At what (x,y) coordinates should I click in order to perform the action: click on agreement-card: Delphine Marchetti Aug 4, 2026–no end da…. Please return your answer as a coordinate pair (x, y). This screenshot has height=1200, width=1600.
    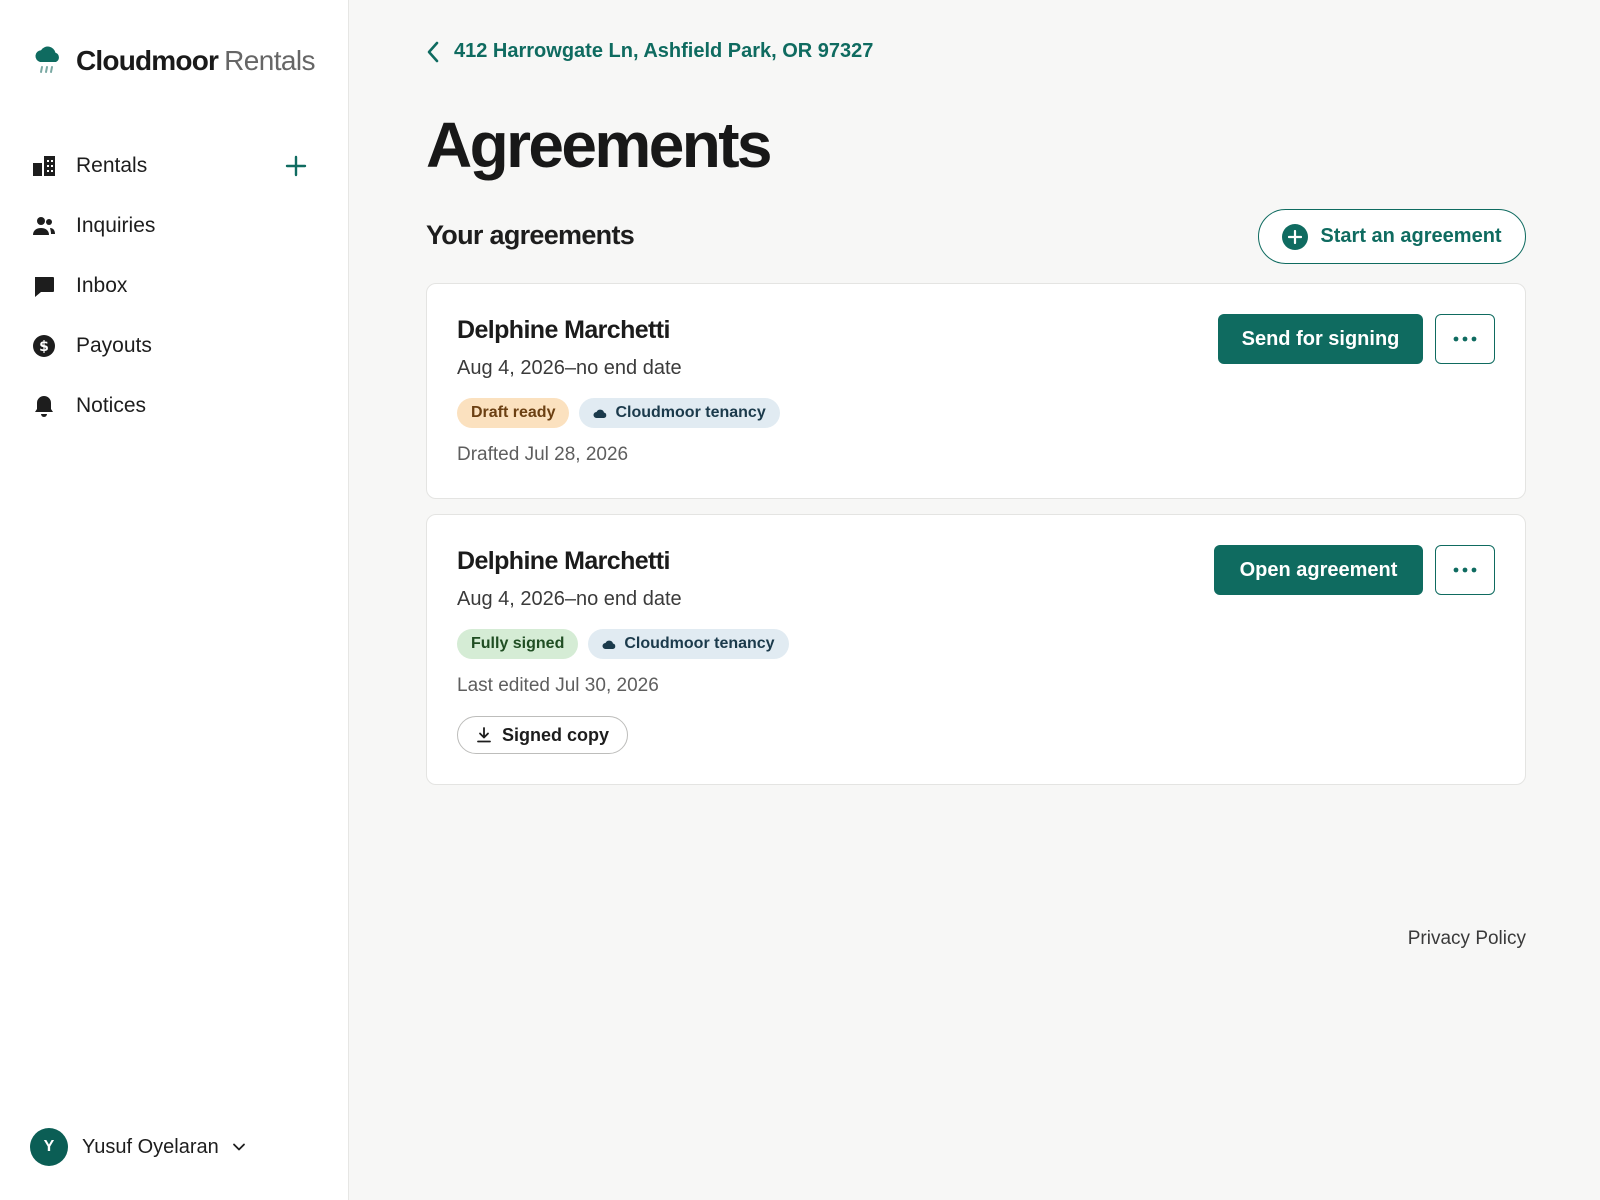
    Looking at the image, I should click on (976, 391).